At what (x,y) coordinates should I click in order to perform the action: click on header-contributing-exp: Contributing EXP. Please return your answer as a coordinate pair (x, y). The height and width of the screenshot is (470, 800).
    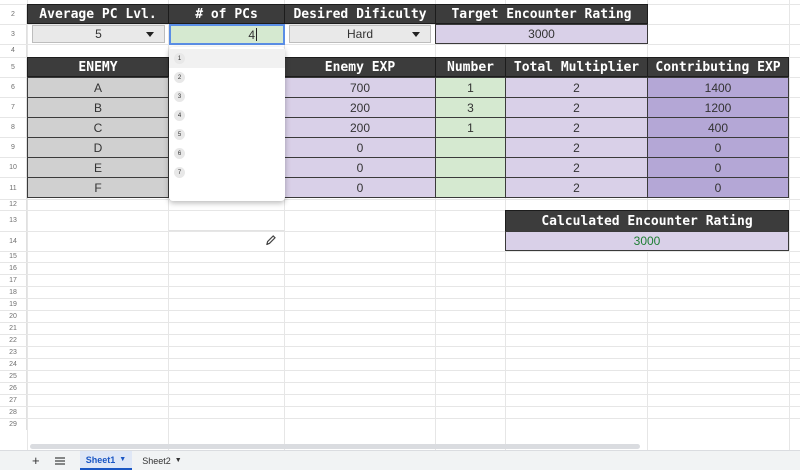
    Looking at the image, I should click on (718, 67).